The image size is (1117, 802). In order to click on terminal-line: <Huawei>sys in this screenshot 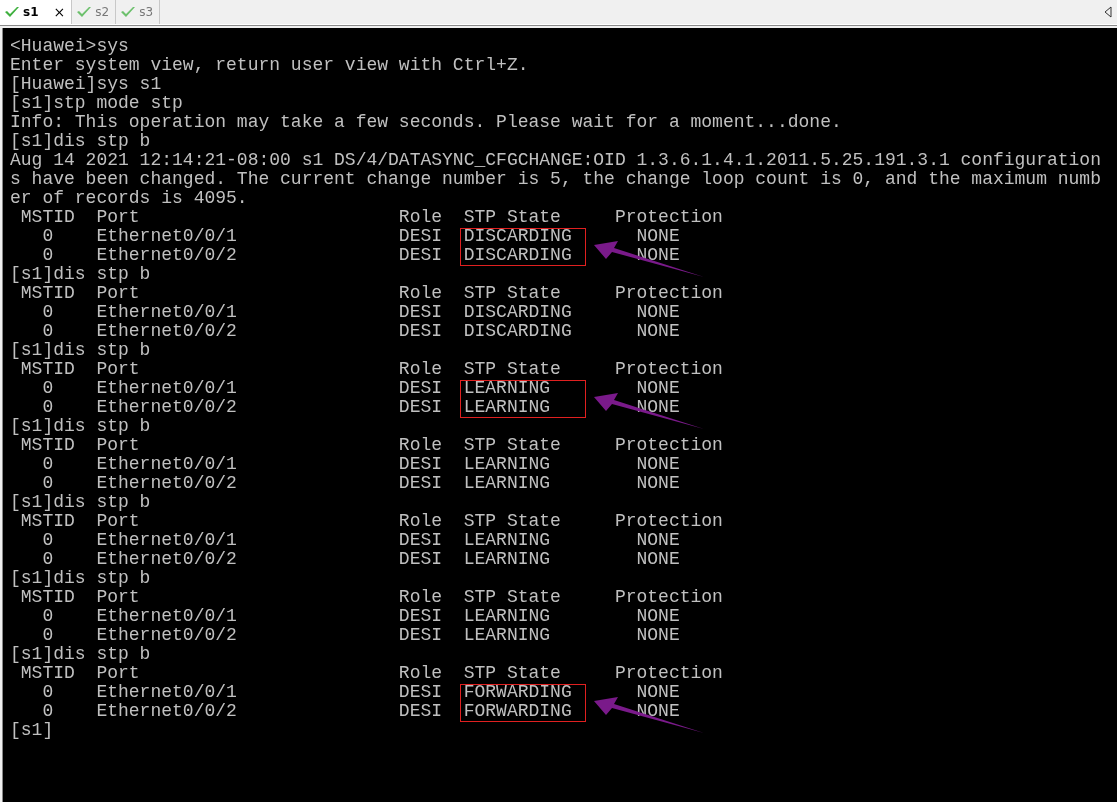, I will do `click(69, 46)`.